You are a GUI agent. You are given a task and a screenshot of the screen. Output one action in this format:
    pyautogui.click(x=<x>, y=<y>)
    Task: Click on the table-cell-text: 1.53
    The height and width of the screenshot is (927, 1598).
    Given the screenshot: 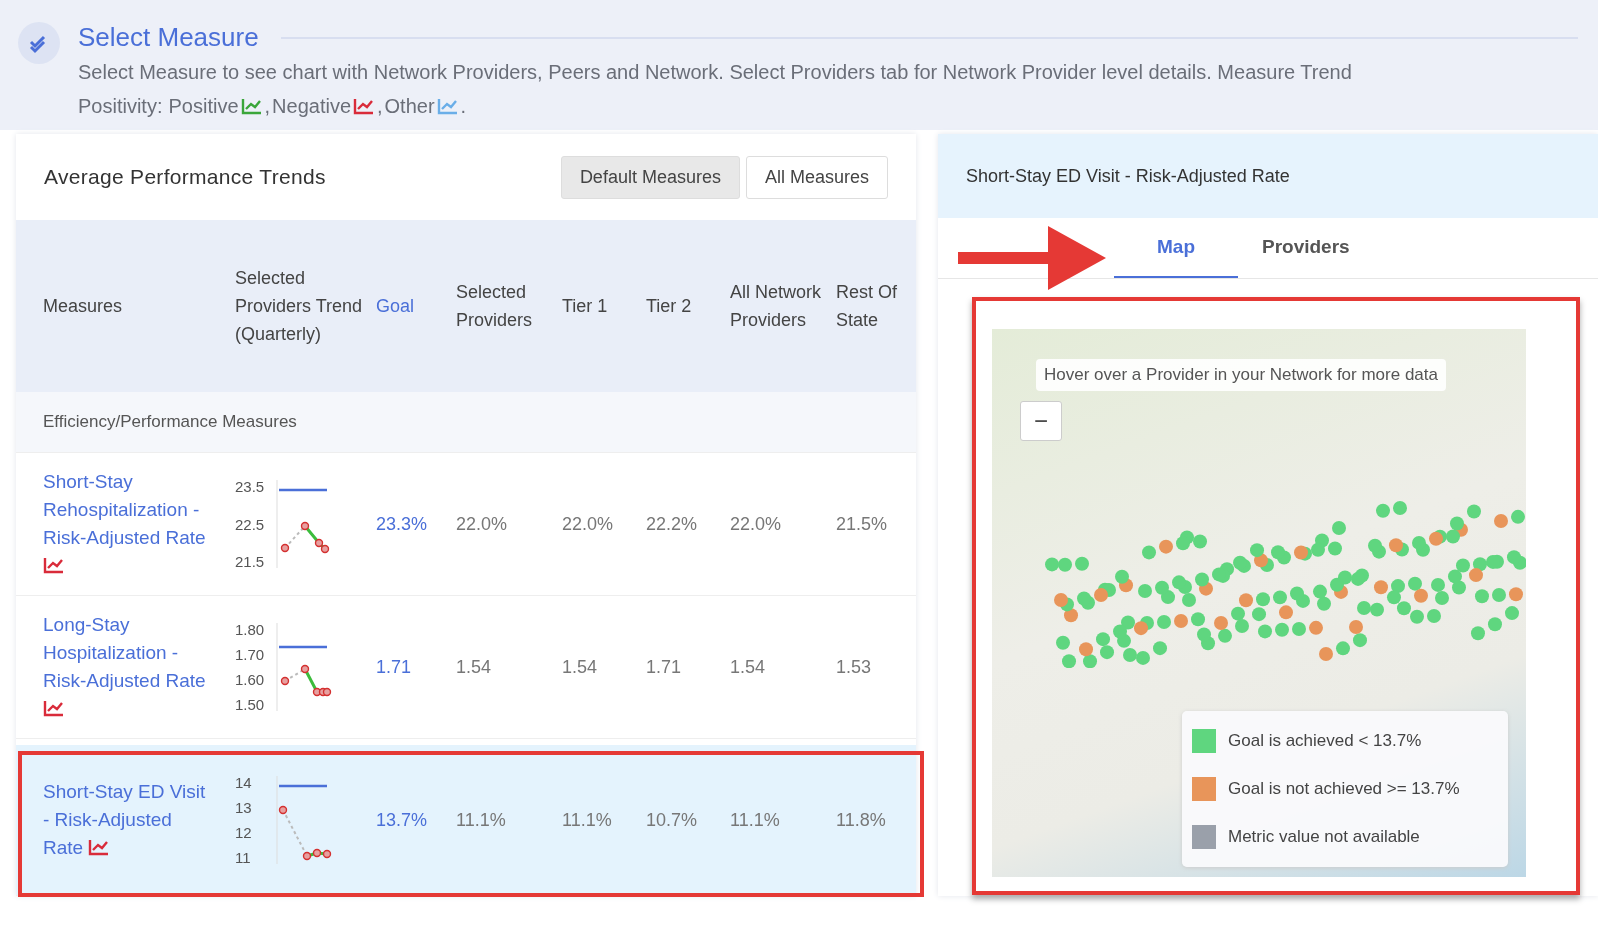 What is the action you would take?
    pyautogui.click(x=854, y=667)
    